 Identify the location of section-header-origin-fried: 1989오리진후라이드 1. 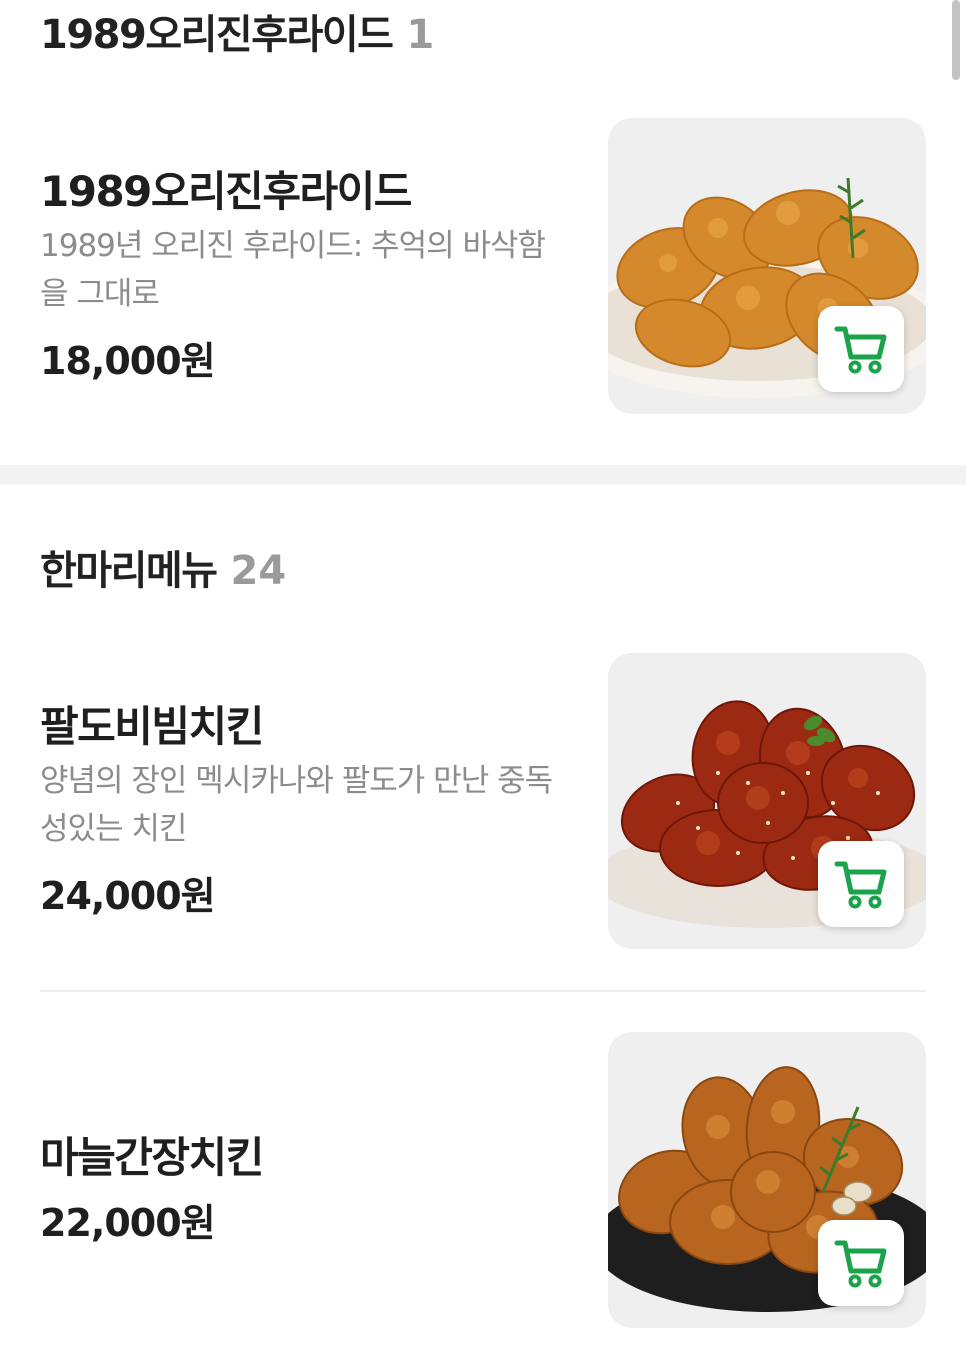
(237, 31).